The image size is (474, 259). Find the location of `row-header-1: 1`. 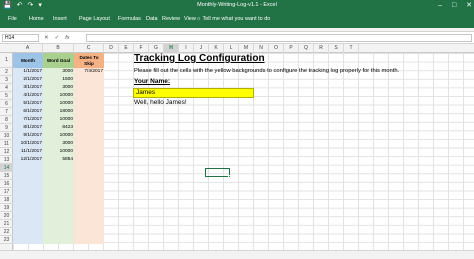

row-header-1: 1 is located at coordinates (6, 60).